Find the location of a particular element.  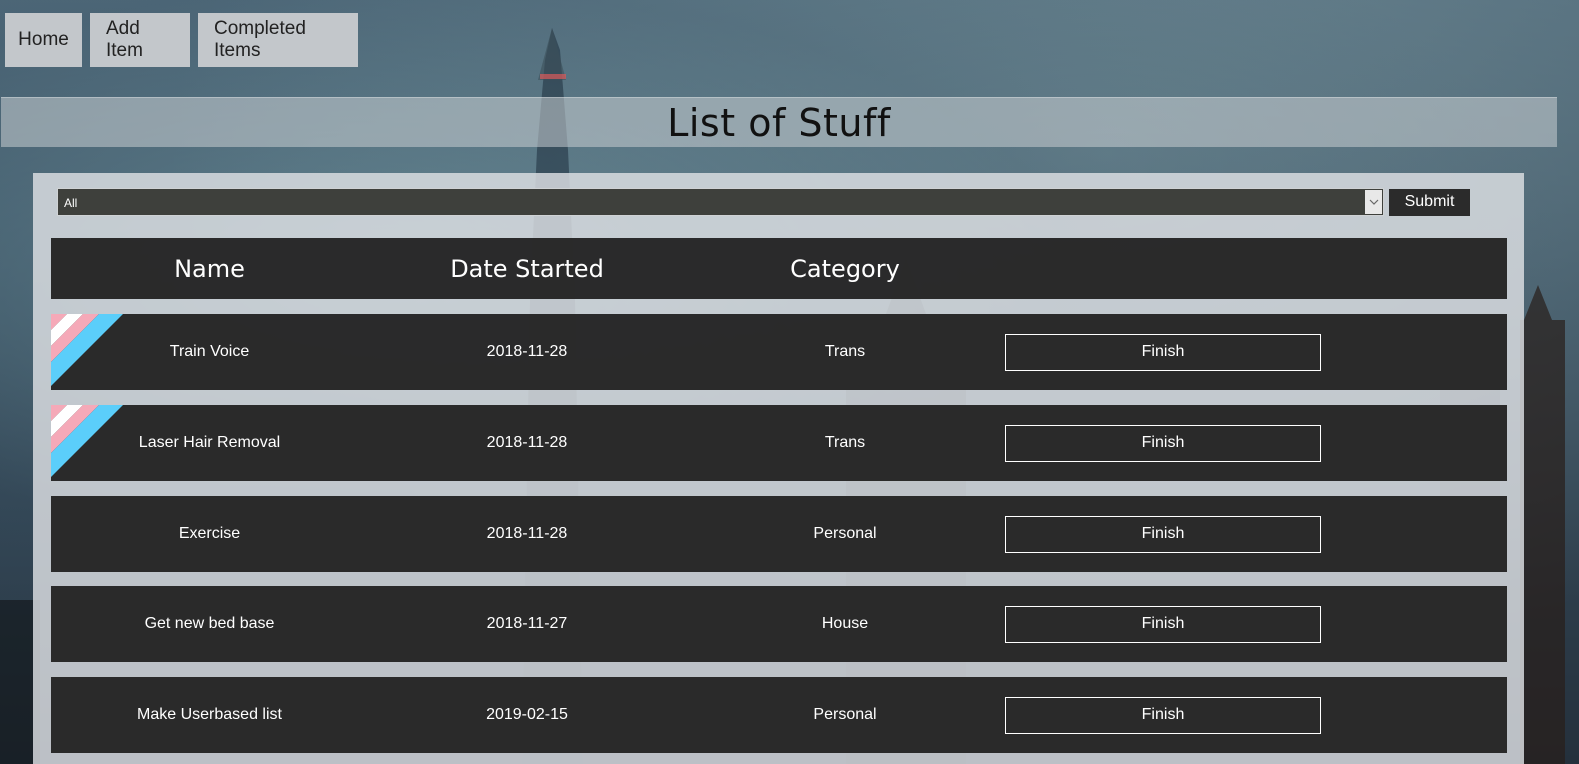

chevron-down-icon is located at coordinates (1373, 202).